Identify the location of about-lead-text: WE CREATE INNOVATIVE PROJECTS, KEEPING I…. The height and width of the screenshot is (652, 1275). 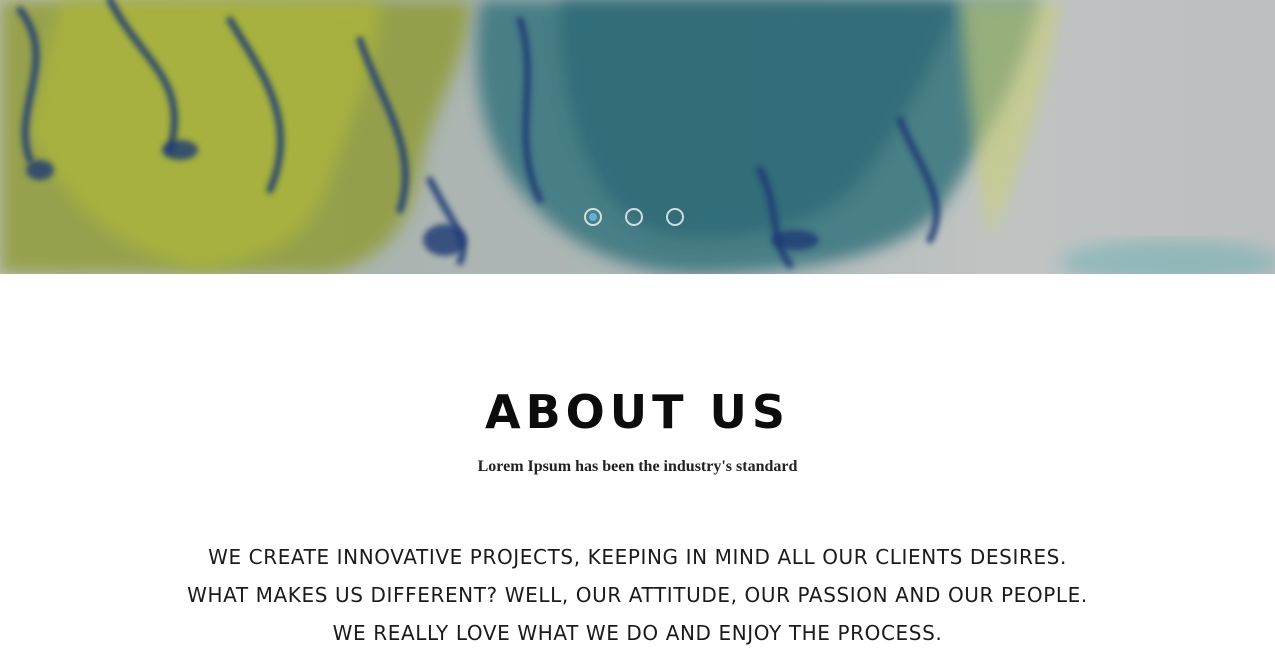
(637, 595).